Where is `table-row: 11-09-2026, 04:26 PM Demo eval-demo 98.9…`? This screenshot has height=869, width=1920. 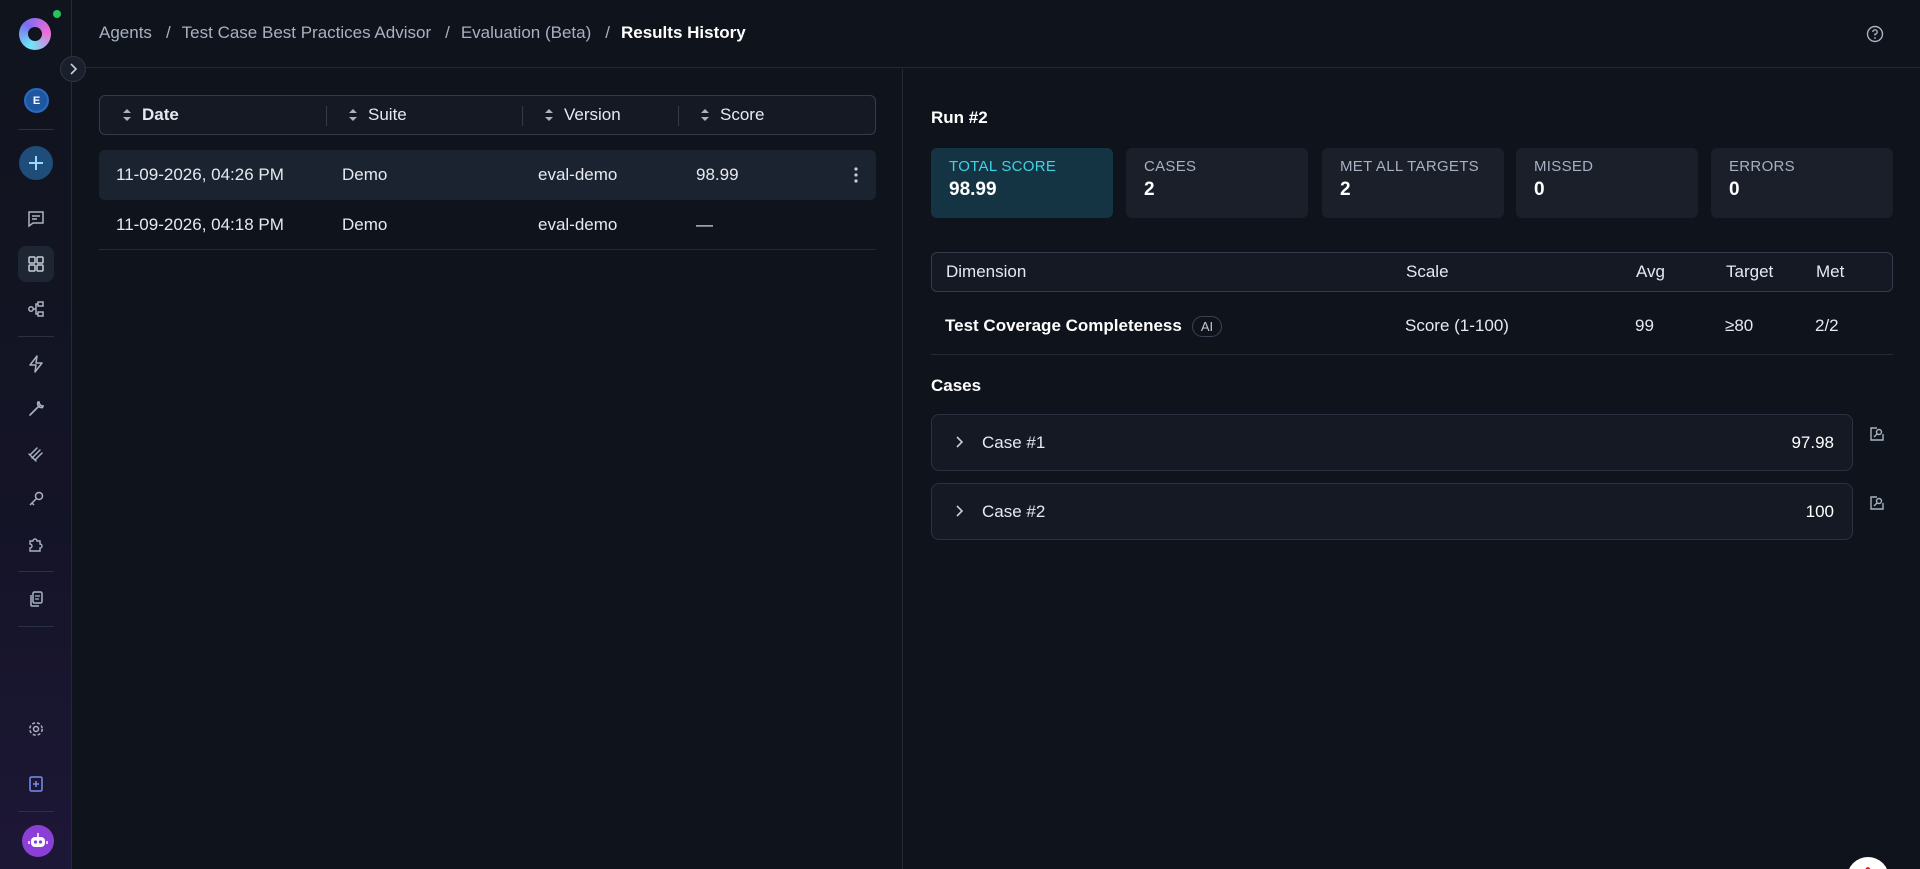
table-row: 11-09-2026, 04:26 PM Demo eval-demo 98.9… is located at coordinates (487, 175).